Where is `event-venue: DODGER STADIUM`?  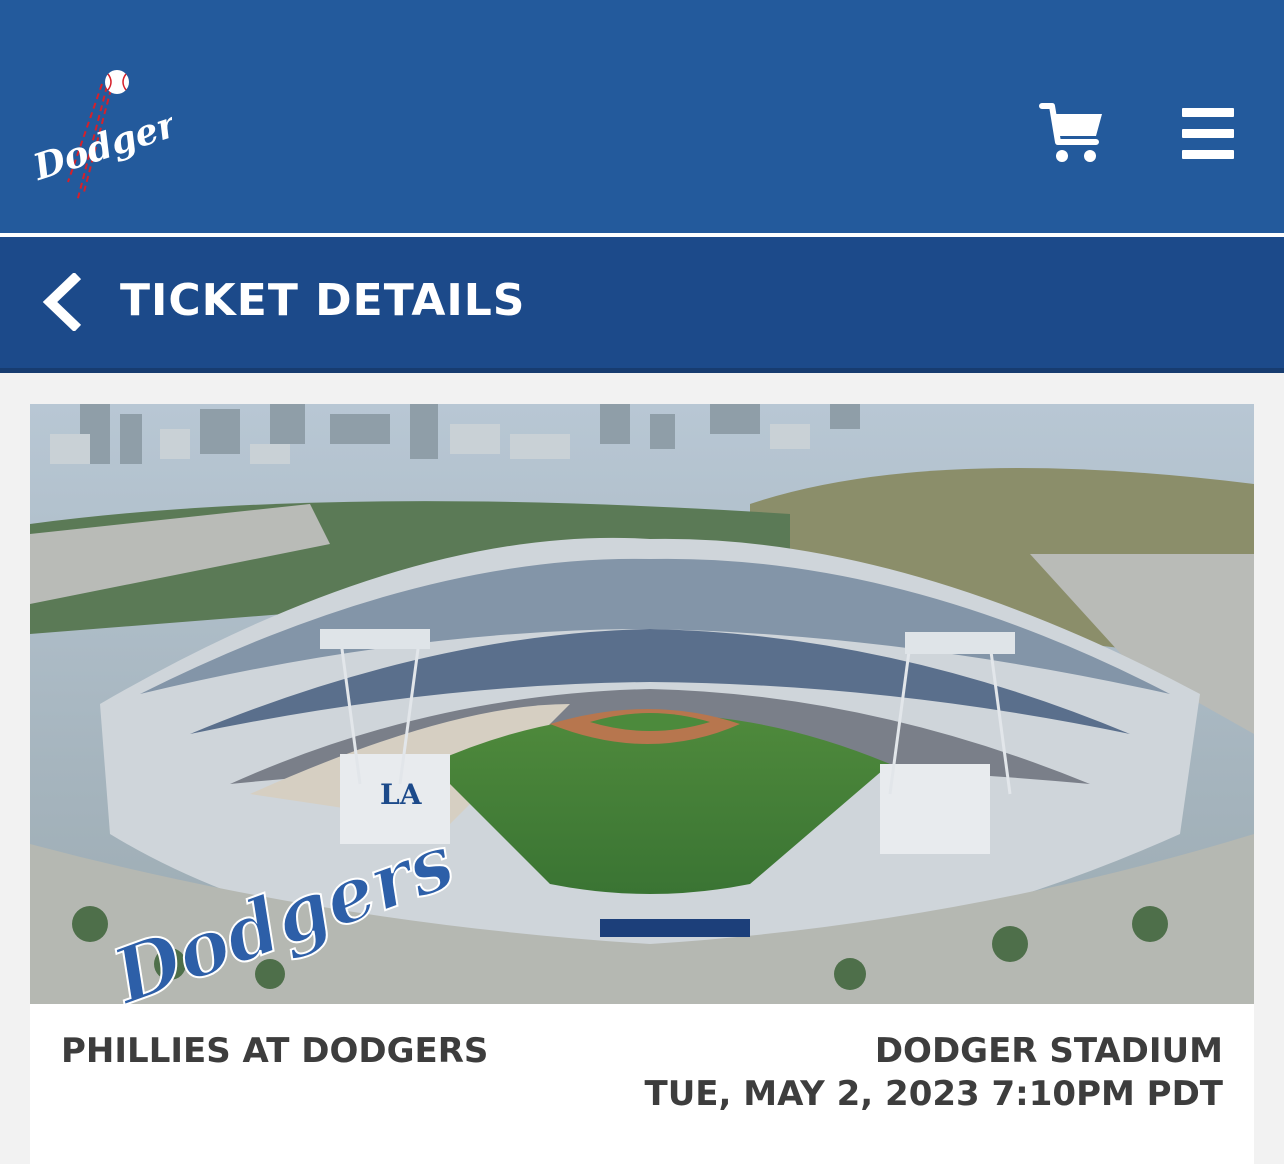 event-venue: DODGER STADIUM is located at coordinates (1048, 1051).